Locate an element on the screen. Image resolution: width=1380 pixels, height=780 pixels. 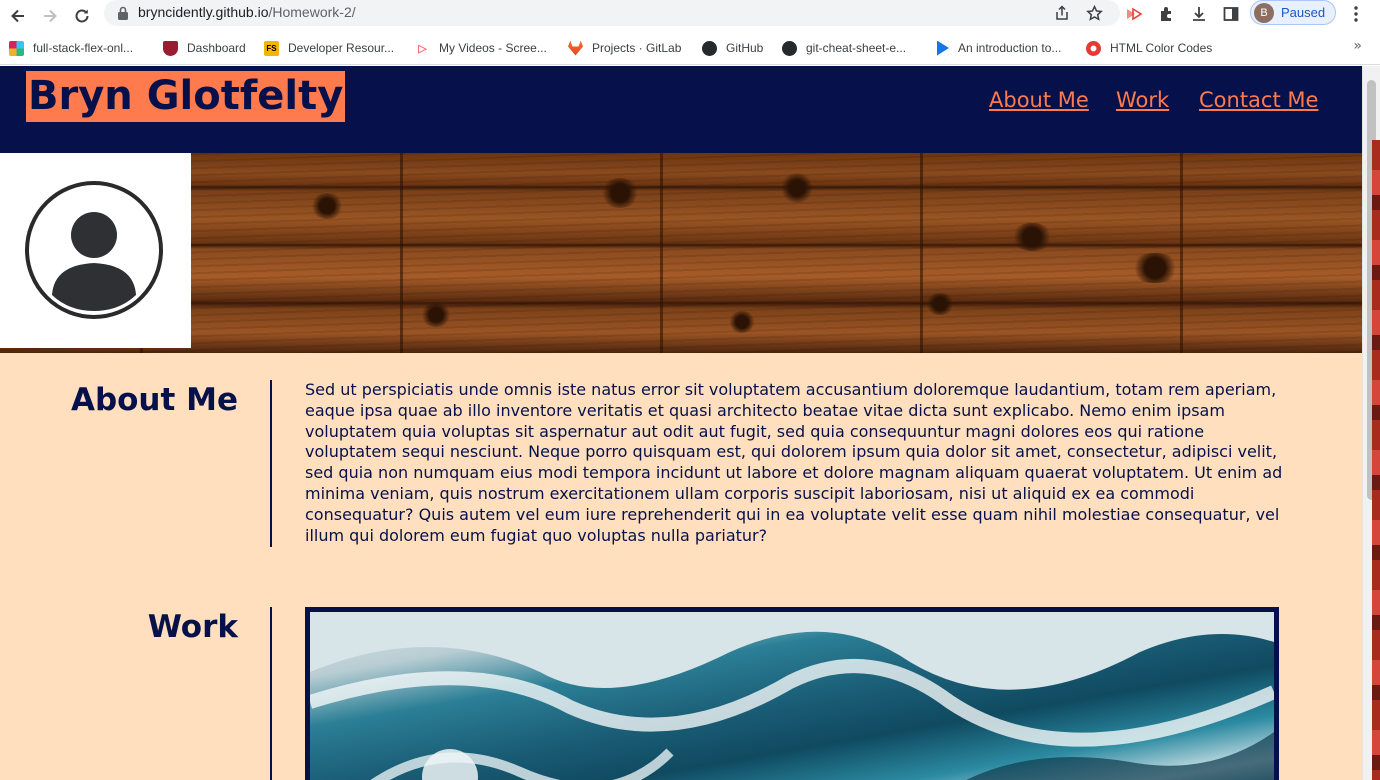
nav-link-contact-me: Contact Me is located at coordinates (1258, 100).